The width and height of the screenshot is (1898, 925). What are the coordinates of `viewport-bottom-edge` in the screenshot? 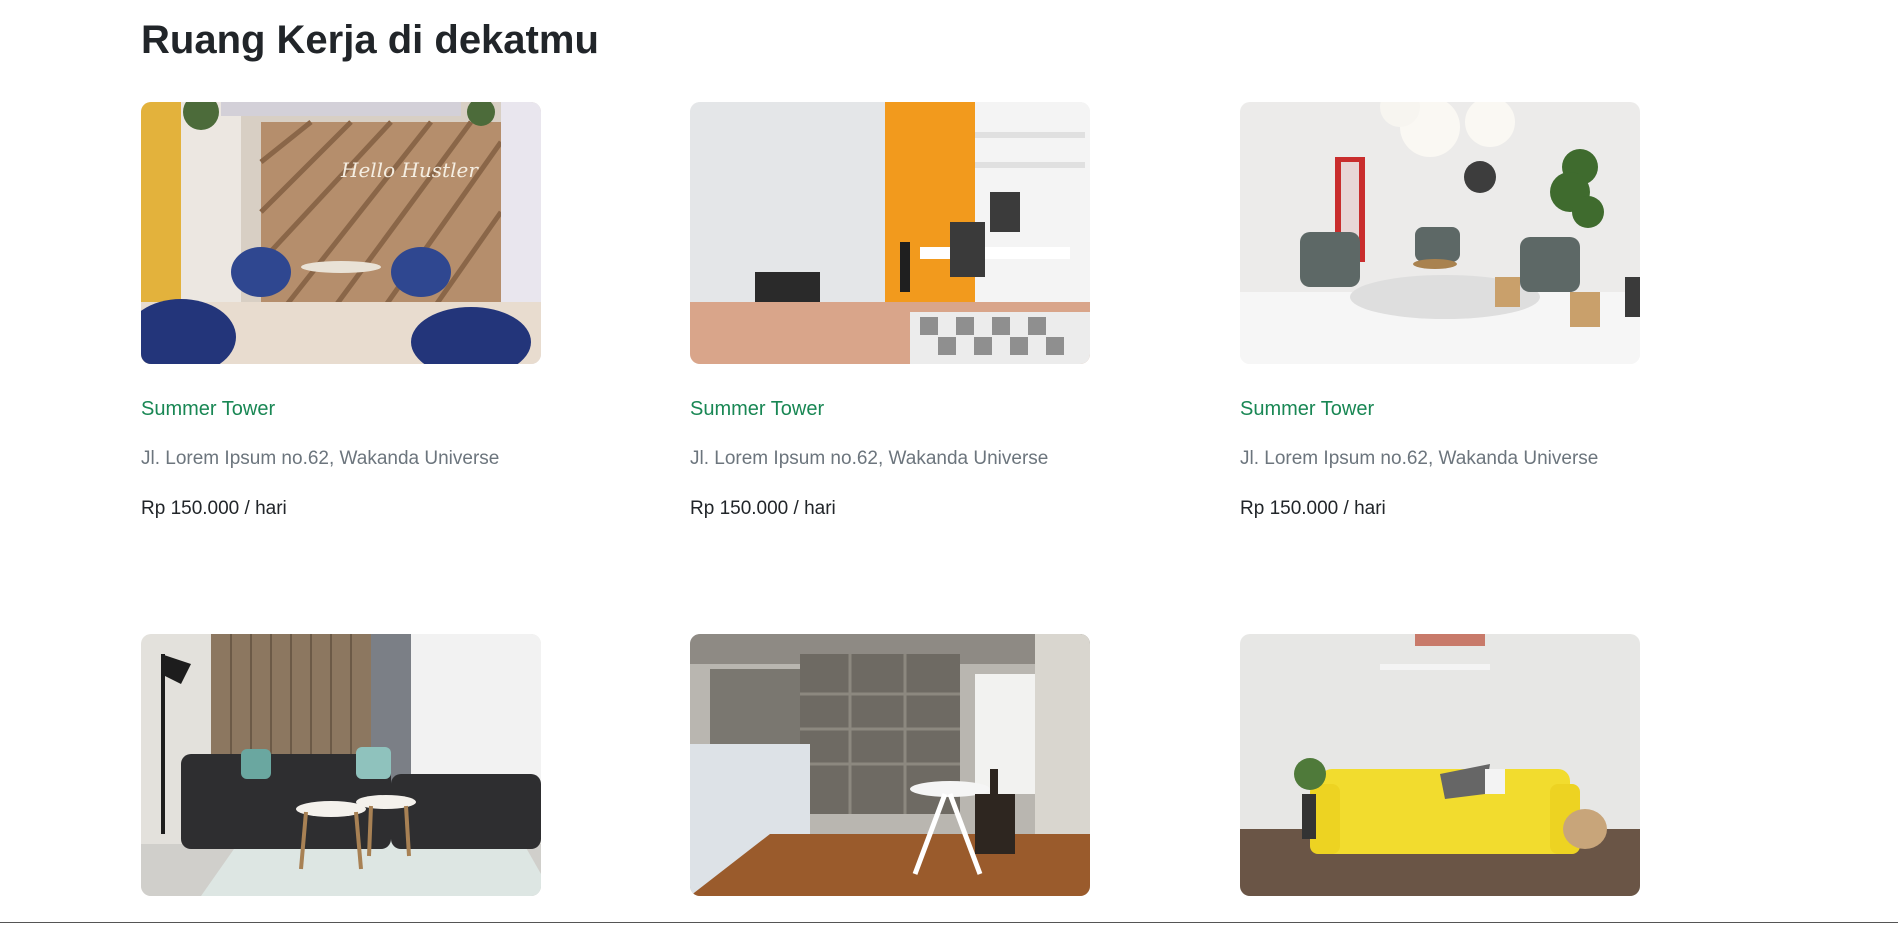 It's located at (949, 922).